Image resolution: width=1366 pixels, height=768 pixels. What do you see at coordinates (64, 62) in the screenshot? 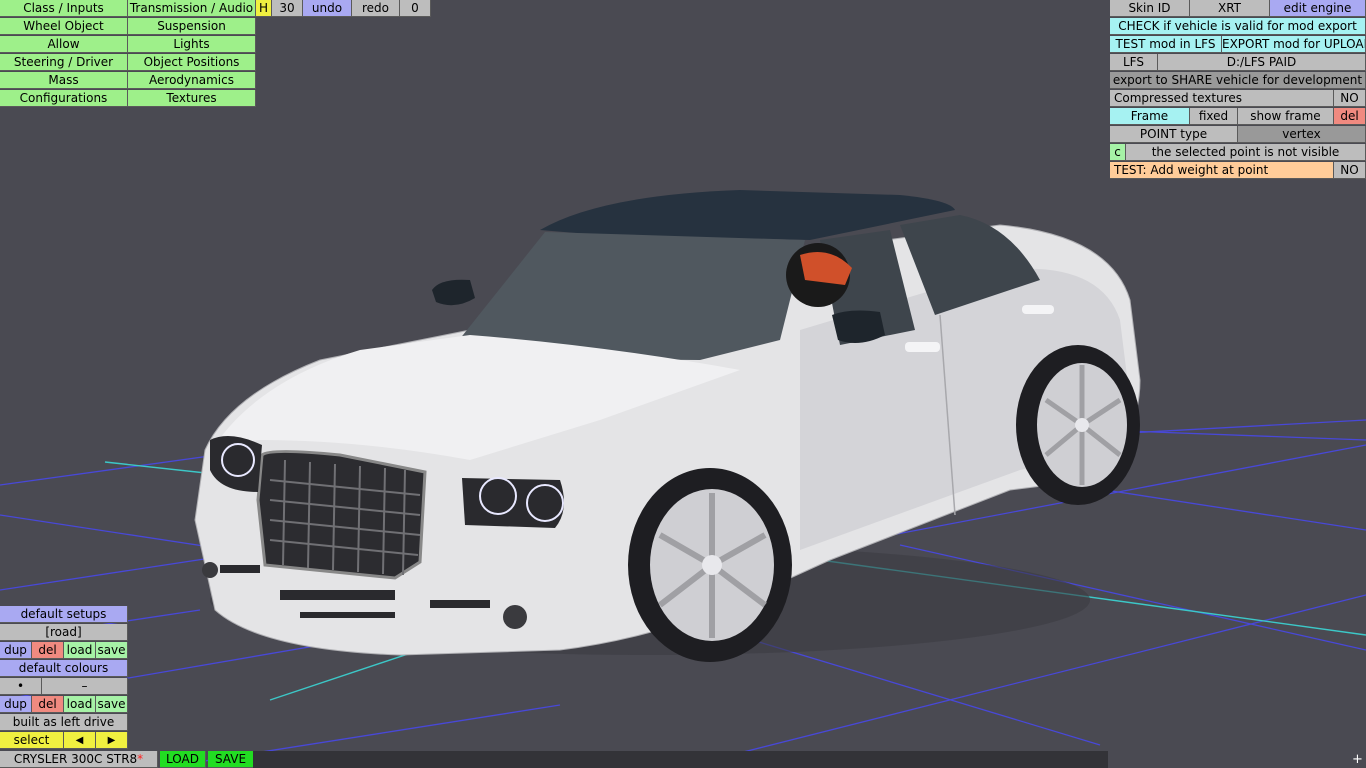
I see `menu-steering-driver: Steering / Driver` at bounding box center [64, 62].